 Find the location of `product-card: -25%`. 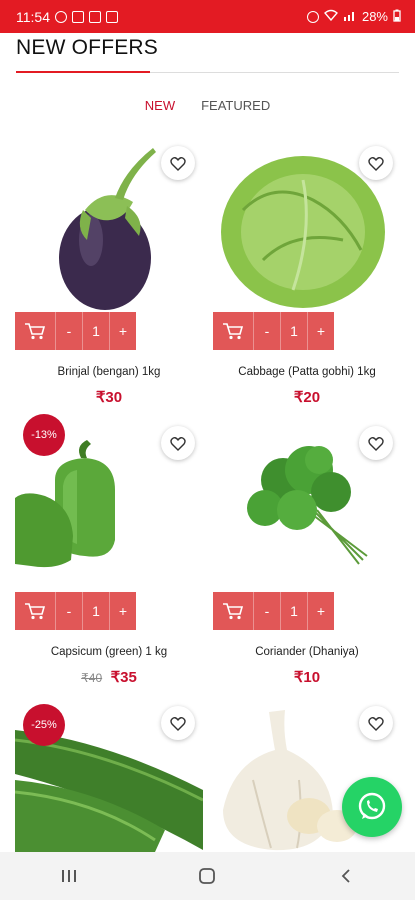

product-card: -25% is located at coordinates (109, 776).